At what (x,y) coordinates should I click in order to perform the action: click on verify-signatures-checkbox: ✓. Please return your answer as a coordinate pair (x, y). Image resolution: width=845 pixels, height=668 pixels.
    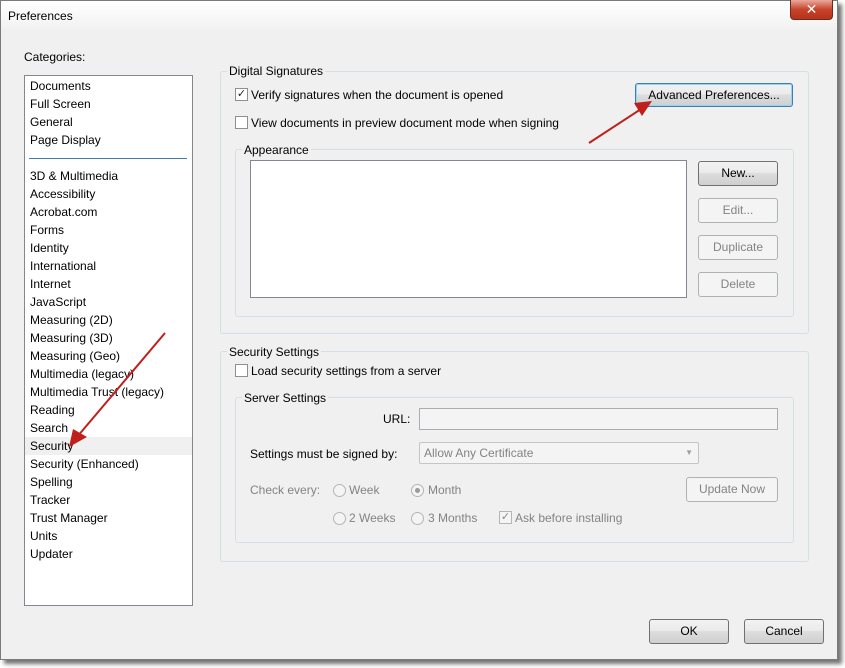
    Looking at the image, I should click on (241, 94).